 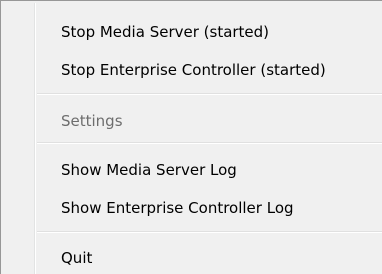 I want to click on menu-item-quit: Quit, so click(x=192, y=258).